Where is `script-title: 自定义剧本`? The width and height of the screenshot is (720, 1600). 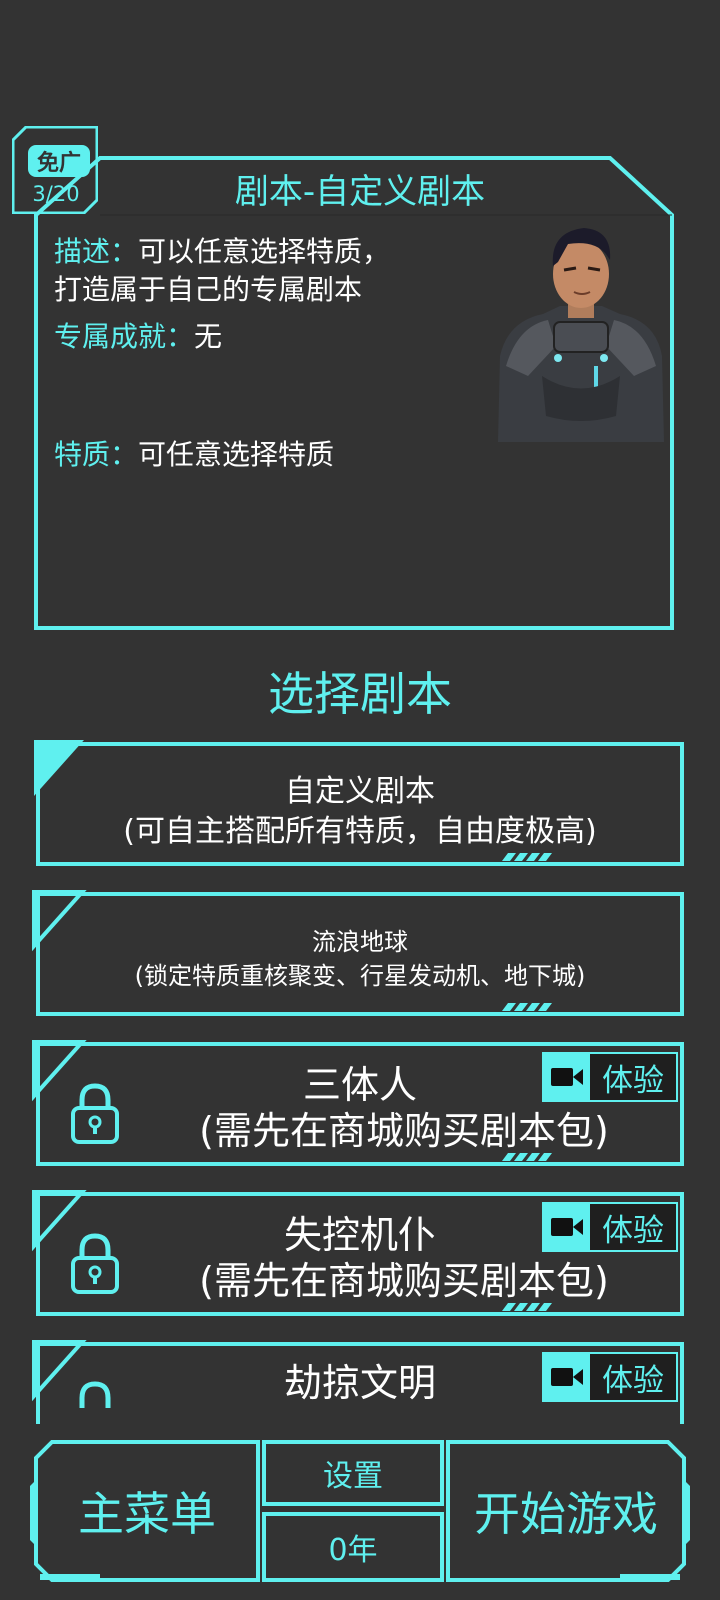
script-title: 自定义剧本 is located at coordinates (360, 791).